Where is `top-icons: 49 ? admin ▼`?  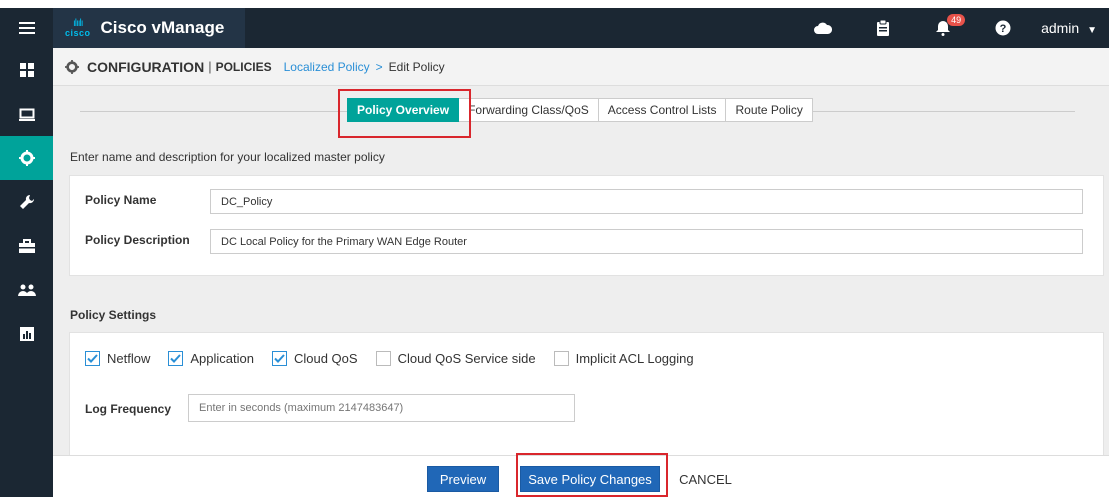
top-icons: 49 ? admin ▼ is located at coordinates (951, 28).